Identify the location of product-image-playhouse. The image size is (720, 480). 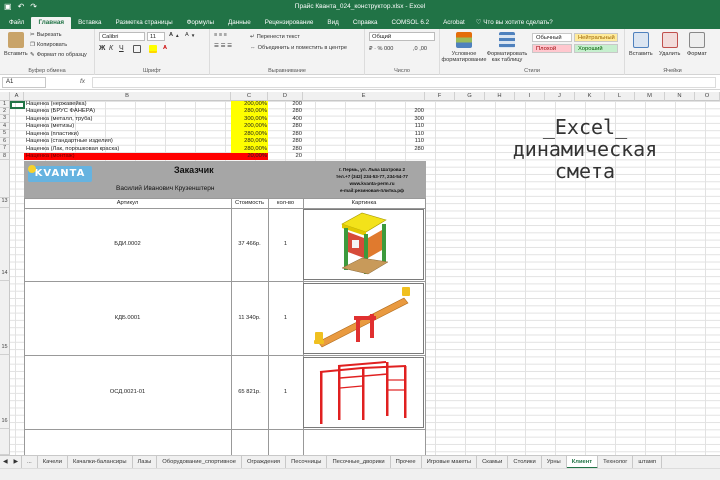
(363, 244).